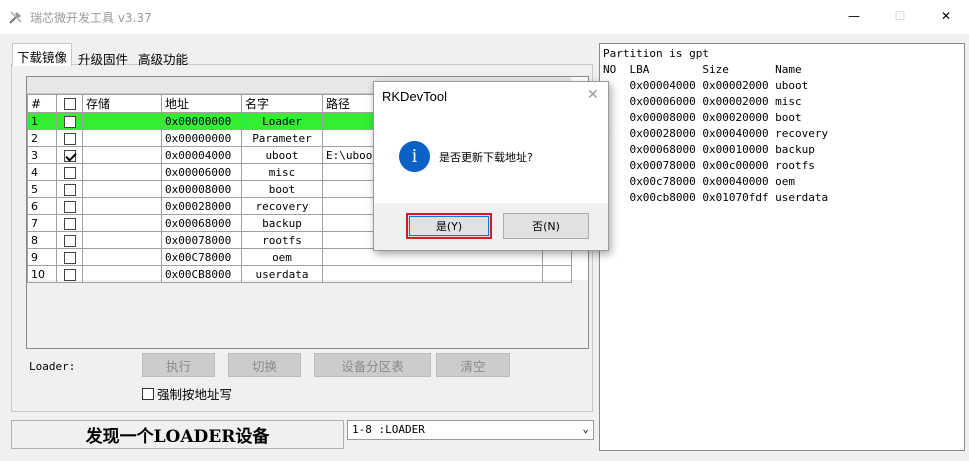 The height and width of the screenshot is (461, 969). I want to click on row-name: rootfs, so click(282, 240).